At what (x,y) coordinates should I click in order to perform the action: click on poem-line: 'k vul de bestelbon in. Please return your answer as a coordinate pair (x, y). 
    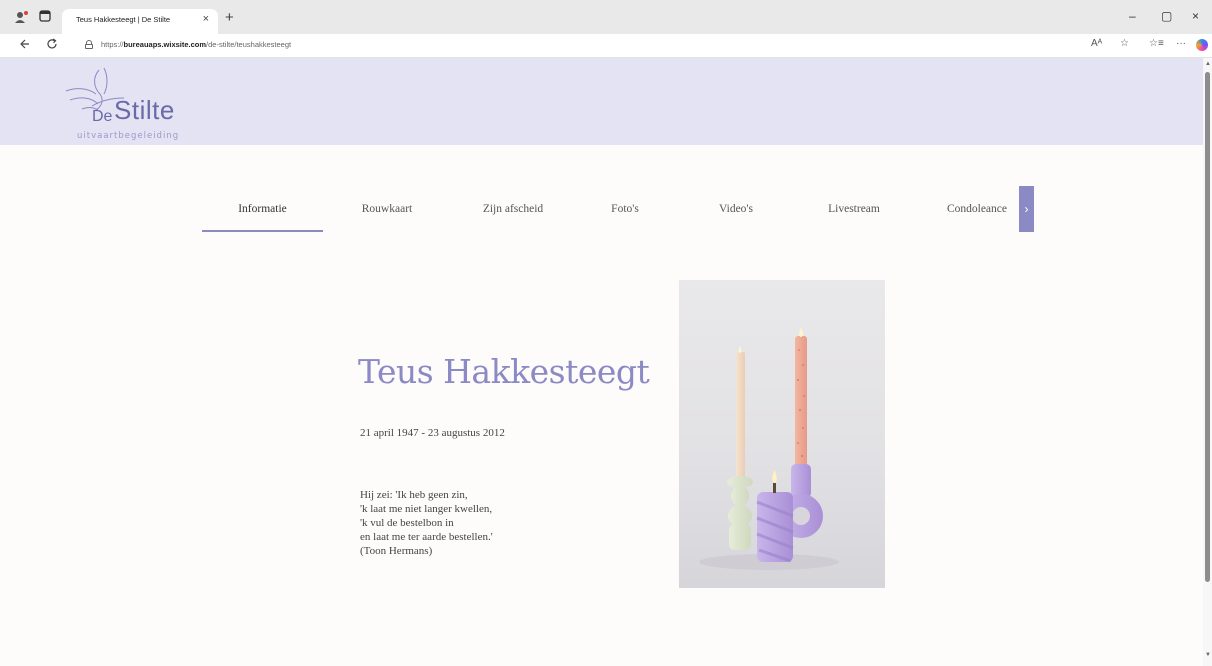
    Looking at the image, I should click on (407, 523).